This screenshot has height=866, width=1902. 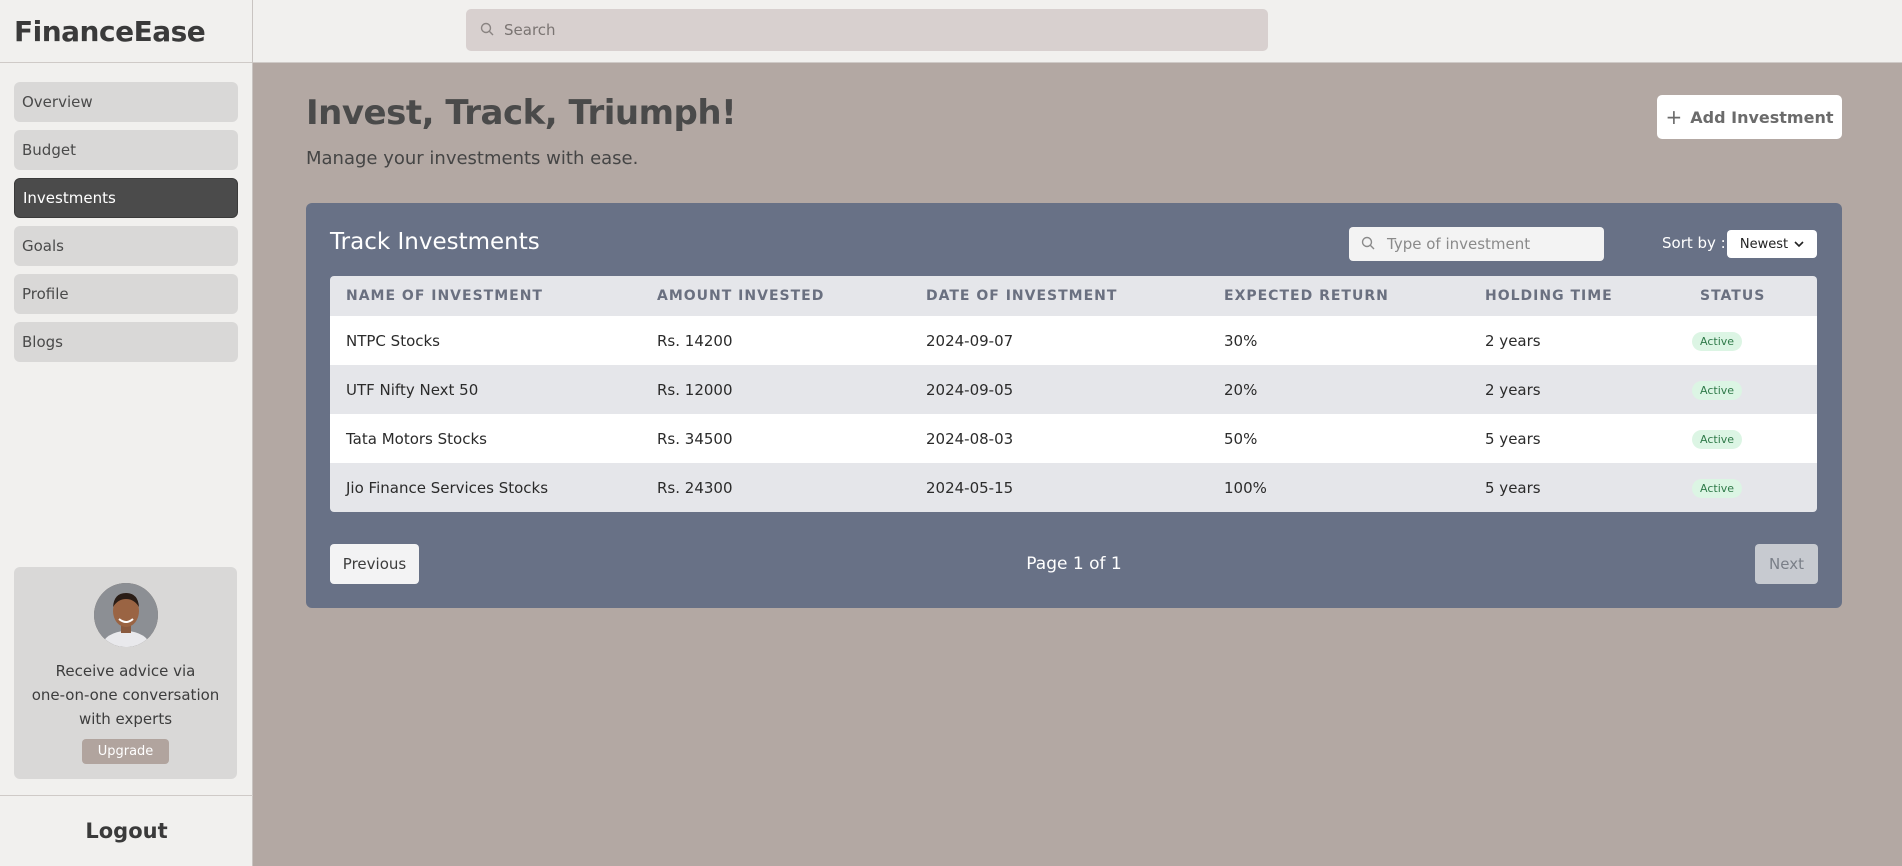 What do you see at coordinates (125, 751) in the screenshot?
I see `upgrade-button: Upgrade` at bounding box center [125, 751].